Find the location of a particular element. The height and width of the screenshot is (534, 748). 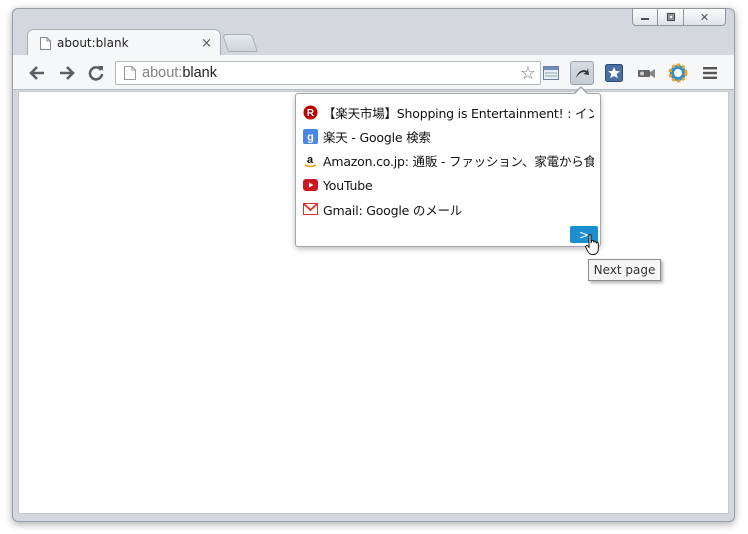

reload-button is located at coordinates (96, 73).